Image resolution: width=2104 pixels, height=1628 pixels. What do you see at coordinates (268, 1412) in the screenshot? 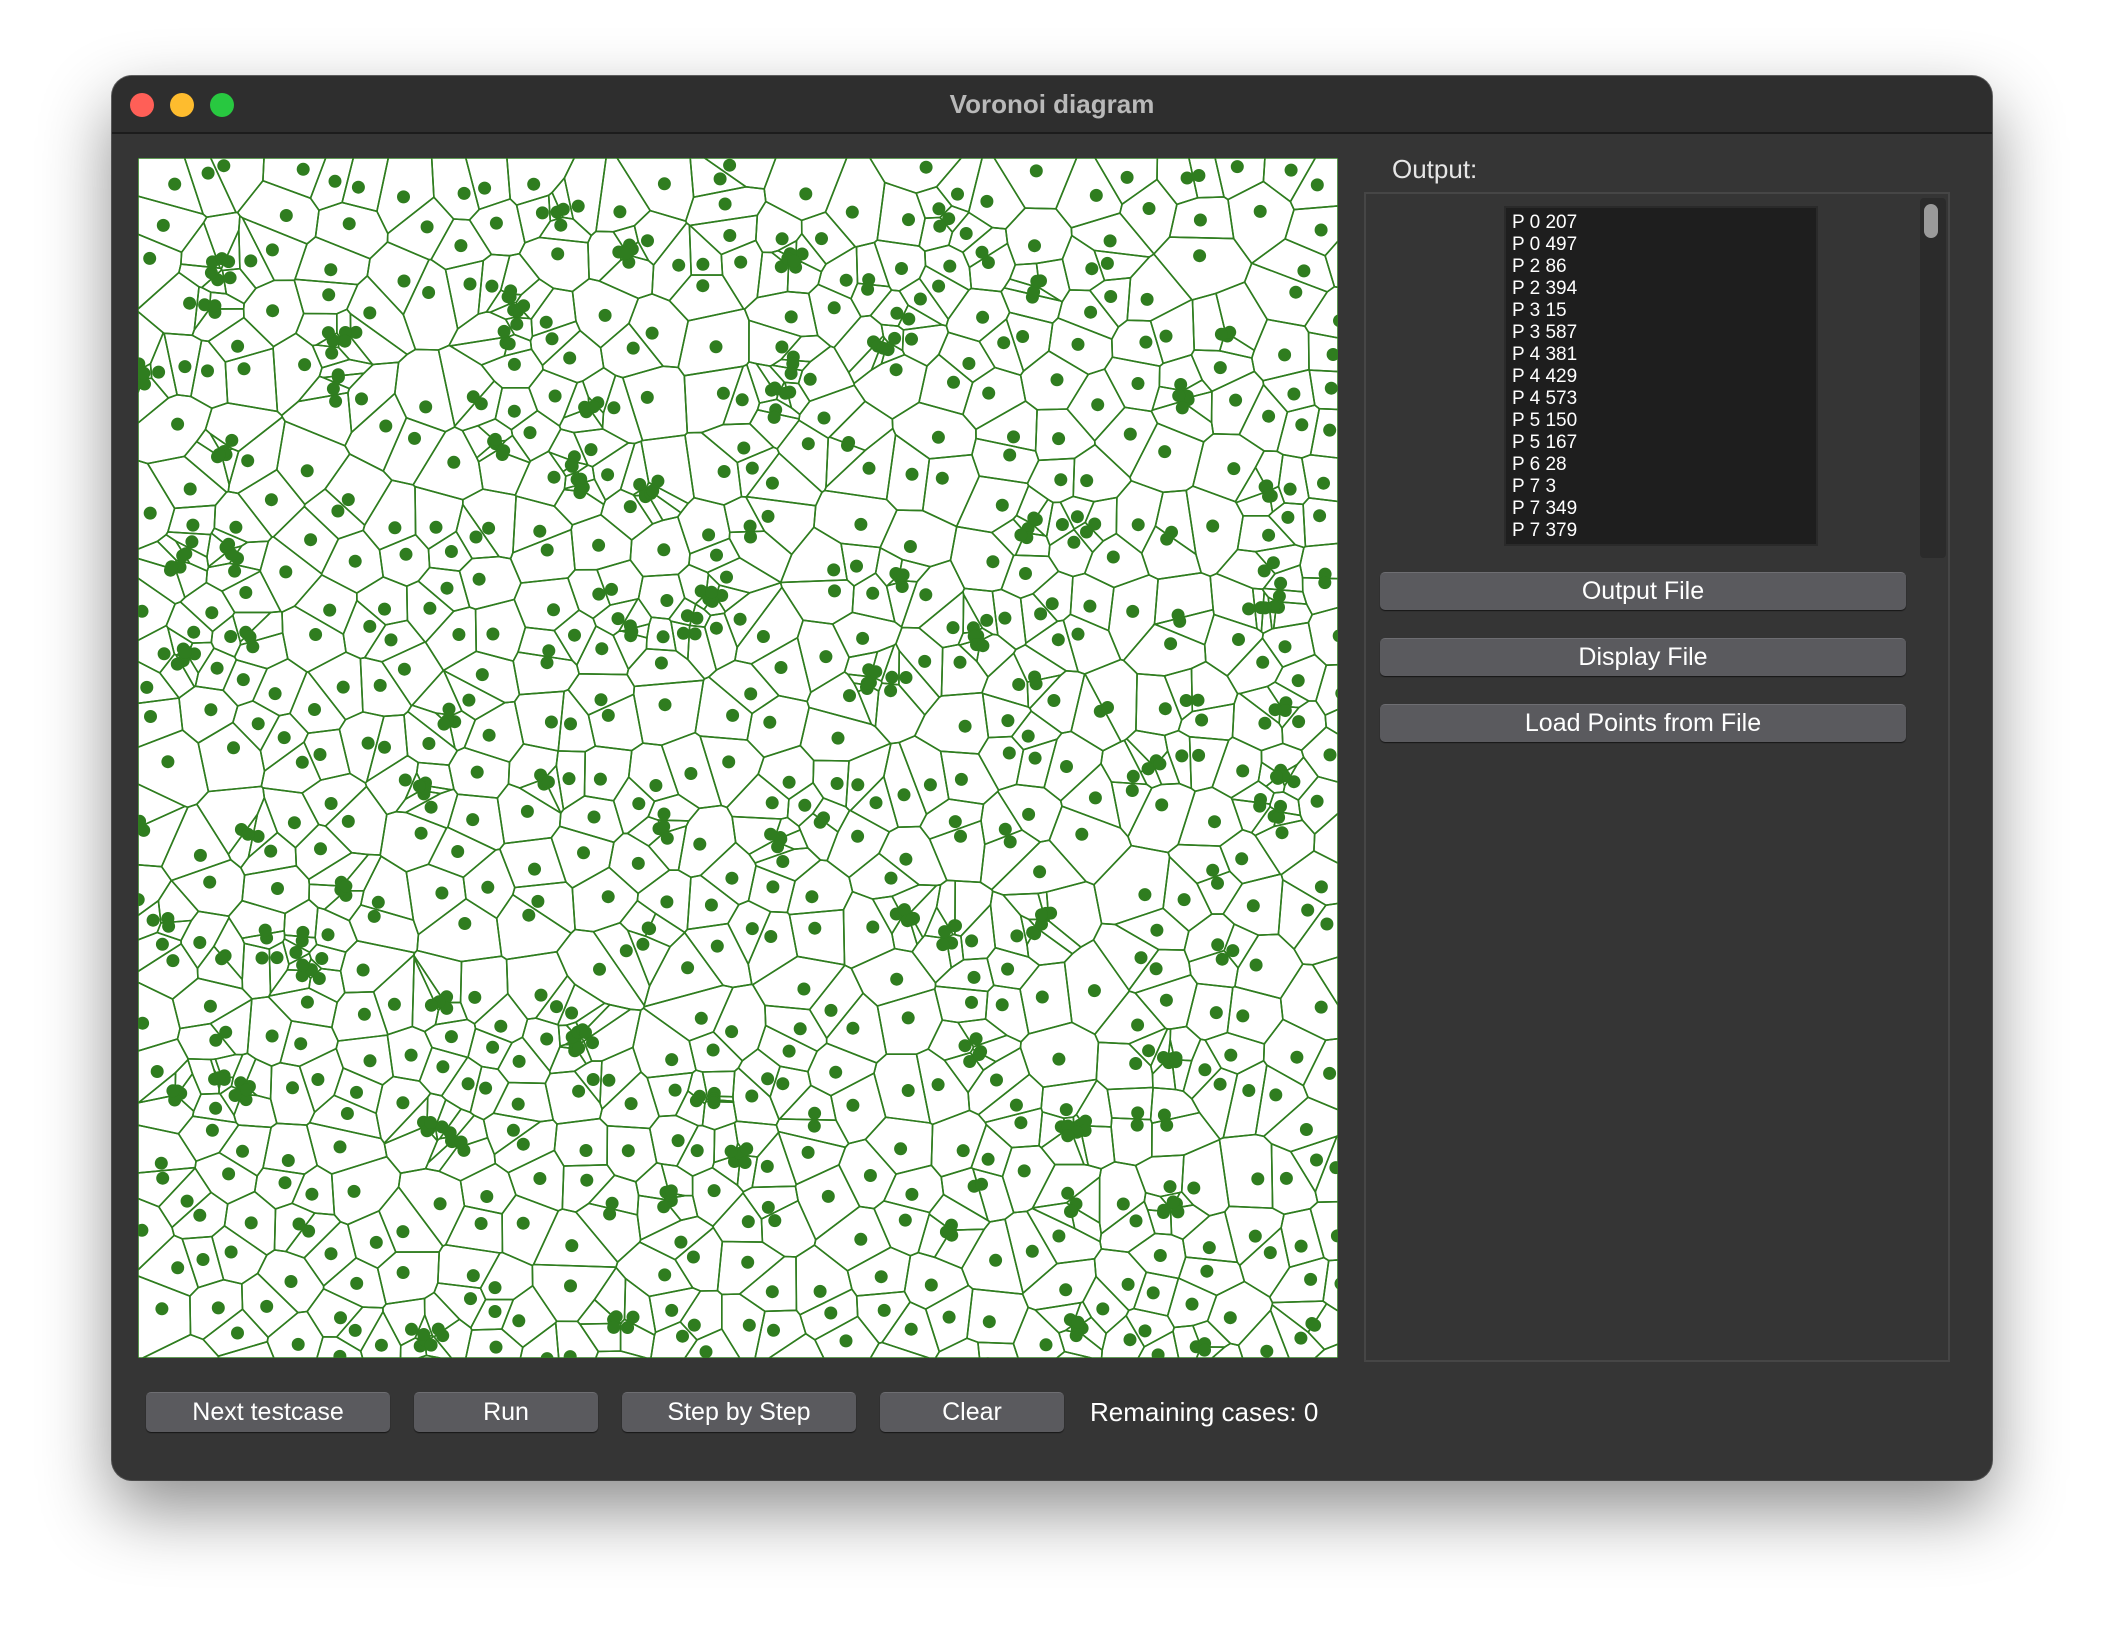
I see `next-testcase-button: Next testcase` at bounding box center [268, 1412].